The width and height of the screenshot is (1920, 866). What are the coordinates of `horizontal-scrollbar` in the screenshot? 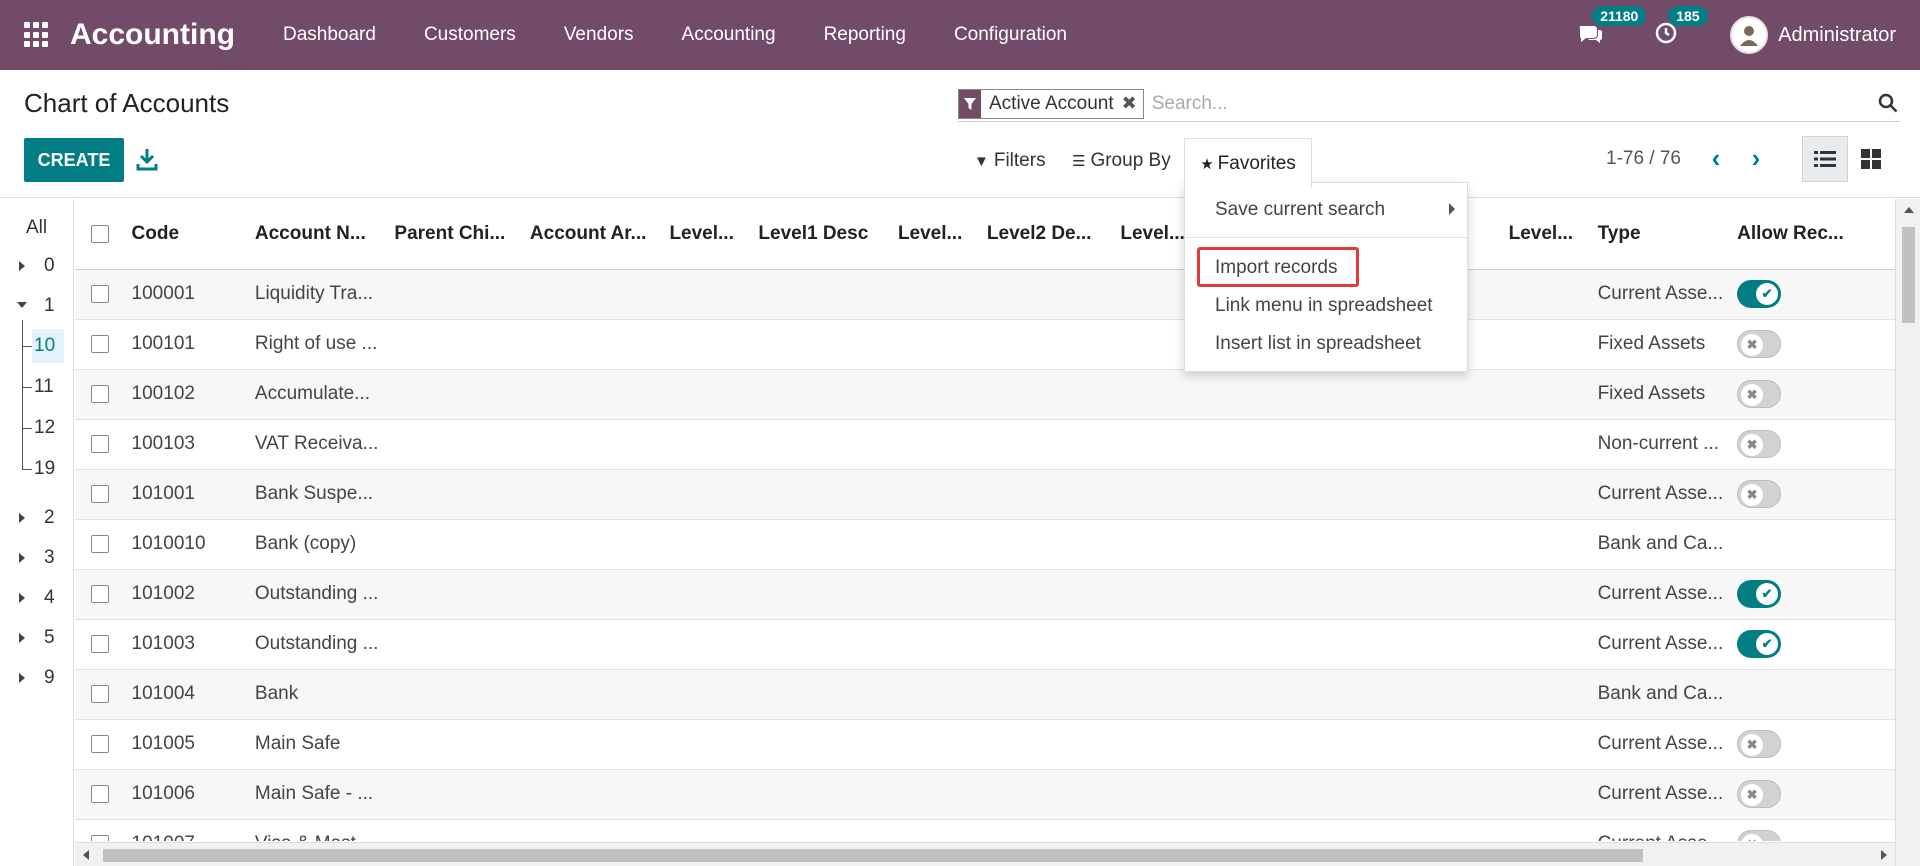 It's located at (985, 854).